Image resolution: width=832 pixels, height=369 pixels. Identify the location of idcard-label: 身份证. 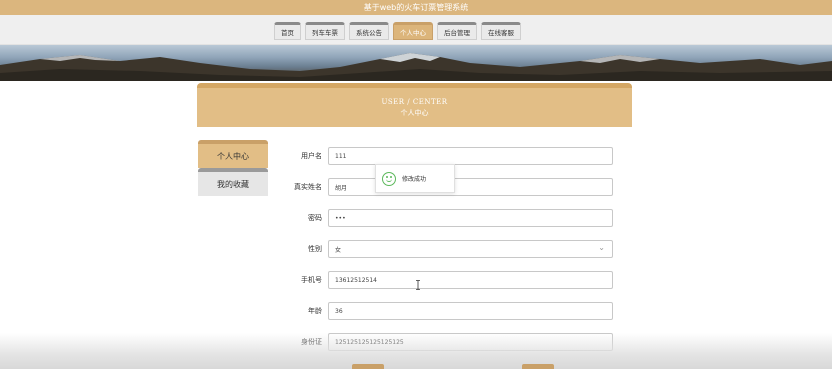
(311, 342).